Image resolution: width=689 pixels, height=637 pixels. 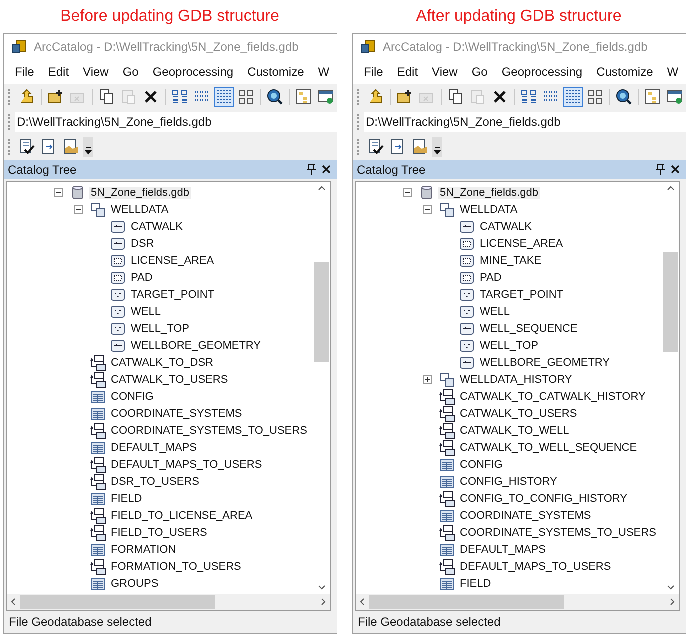 I want to click on tree-item: FIELD_TO_USERS, so click(x=159, y=532).